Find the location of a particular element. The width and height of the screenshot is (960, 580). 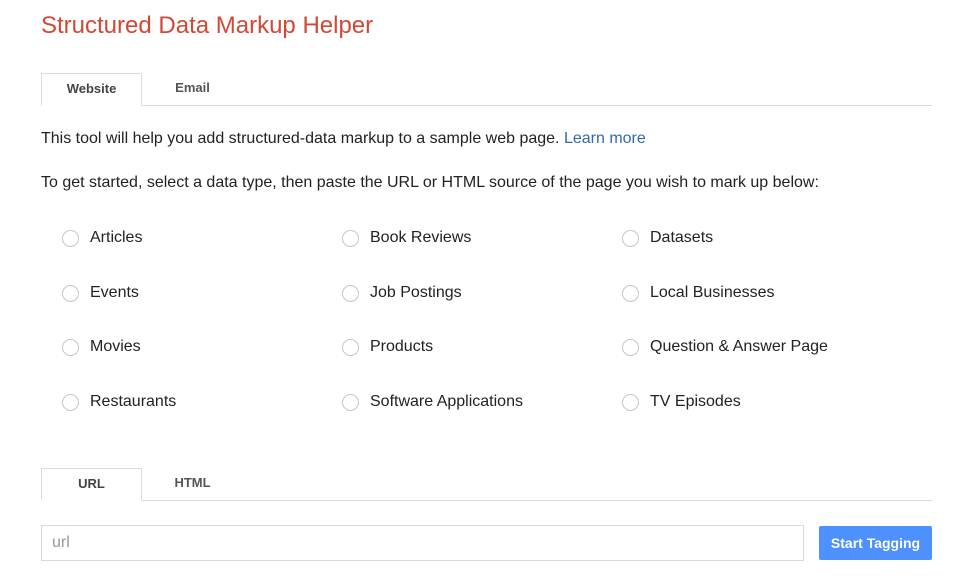

data-type-option: Products is located at coordinates (387, 346).